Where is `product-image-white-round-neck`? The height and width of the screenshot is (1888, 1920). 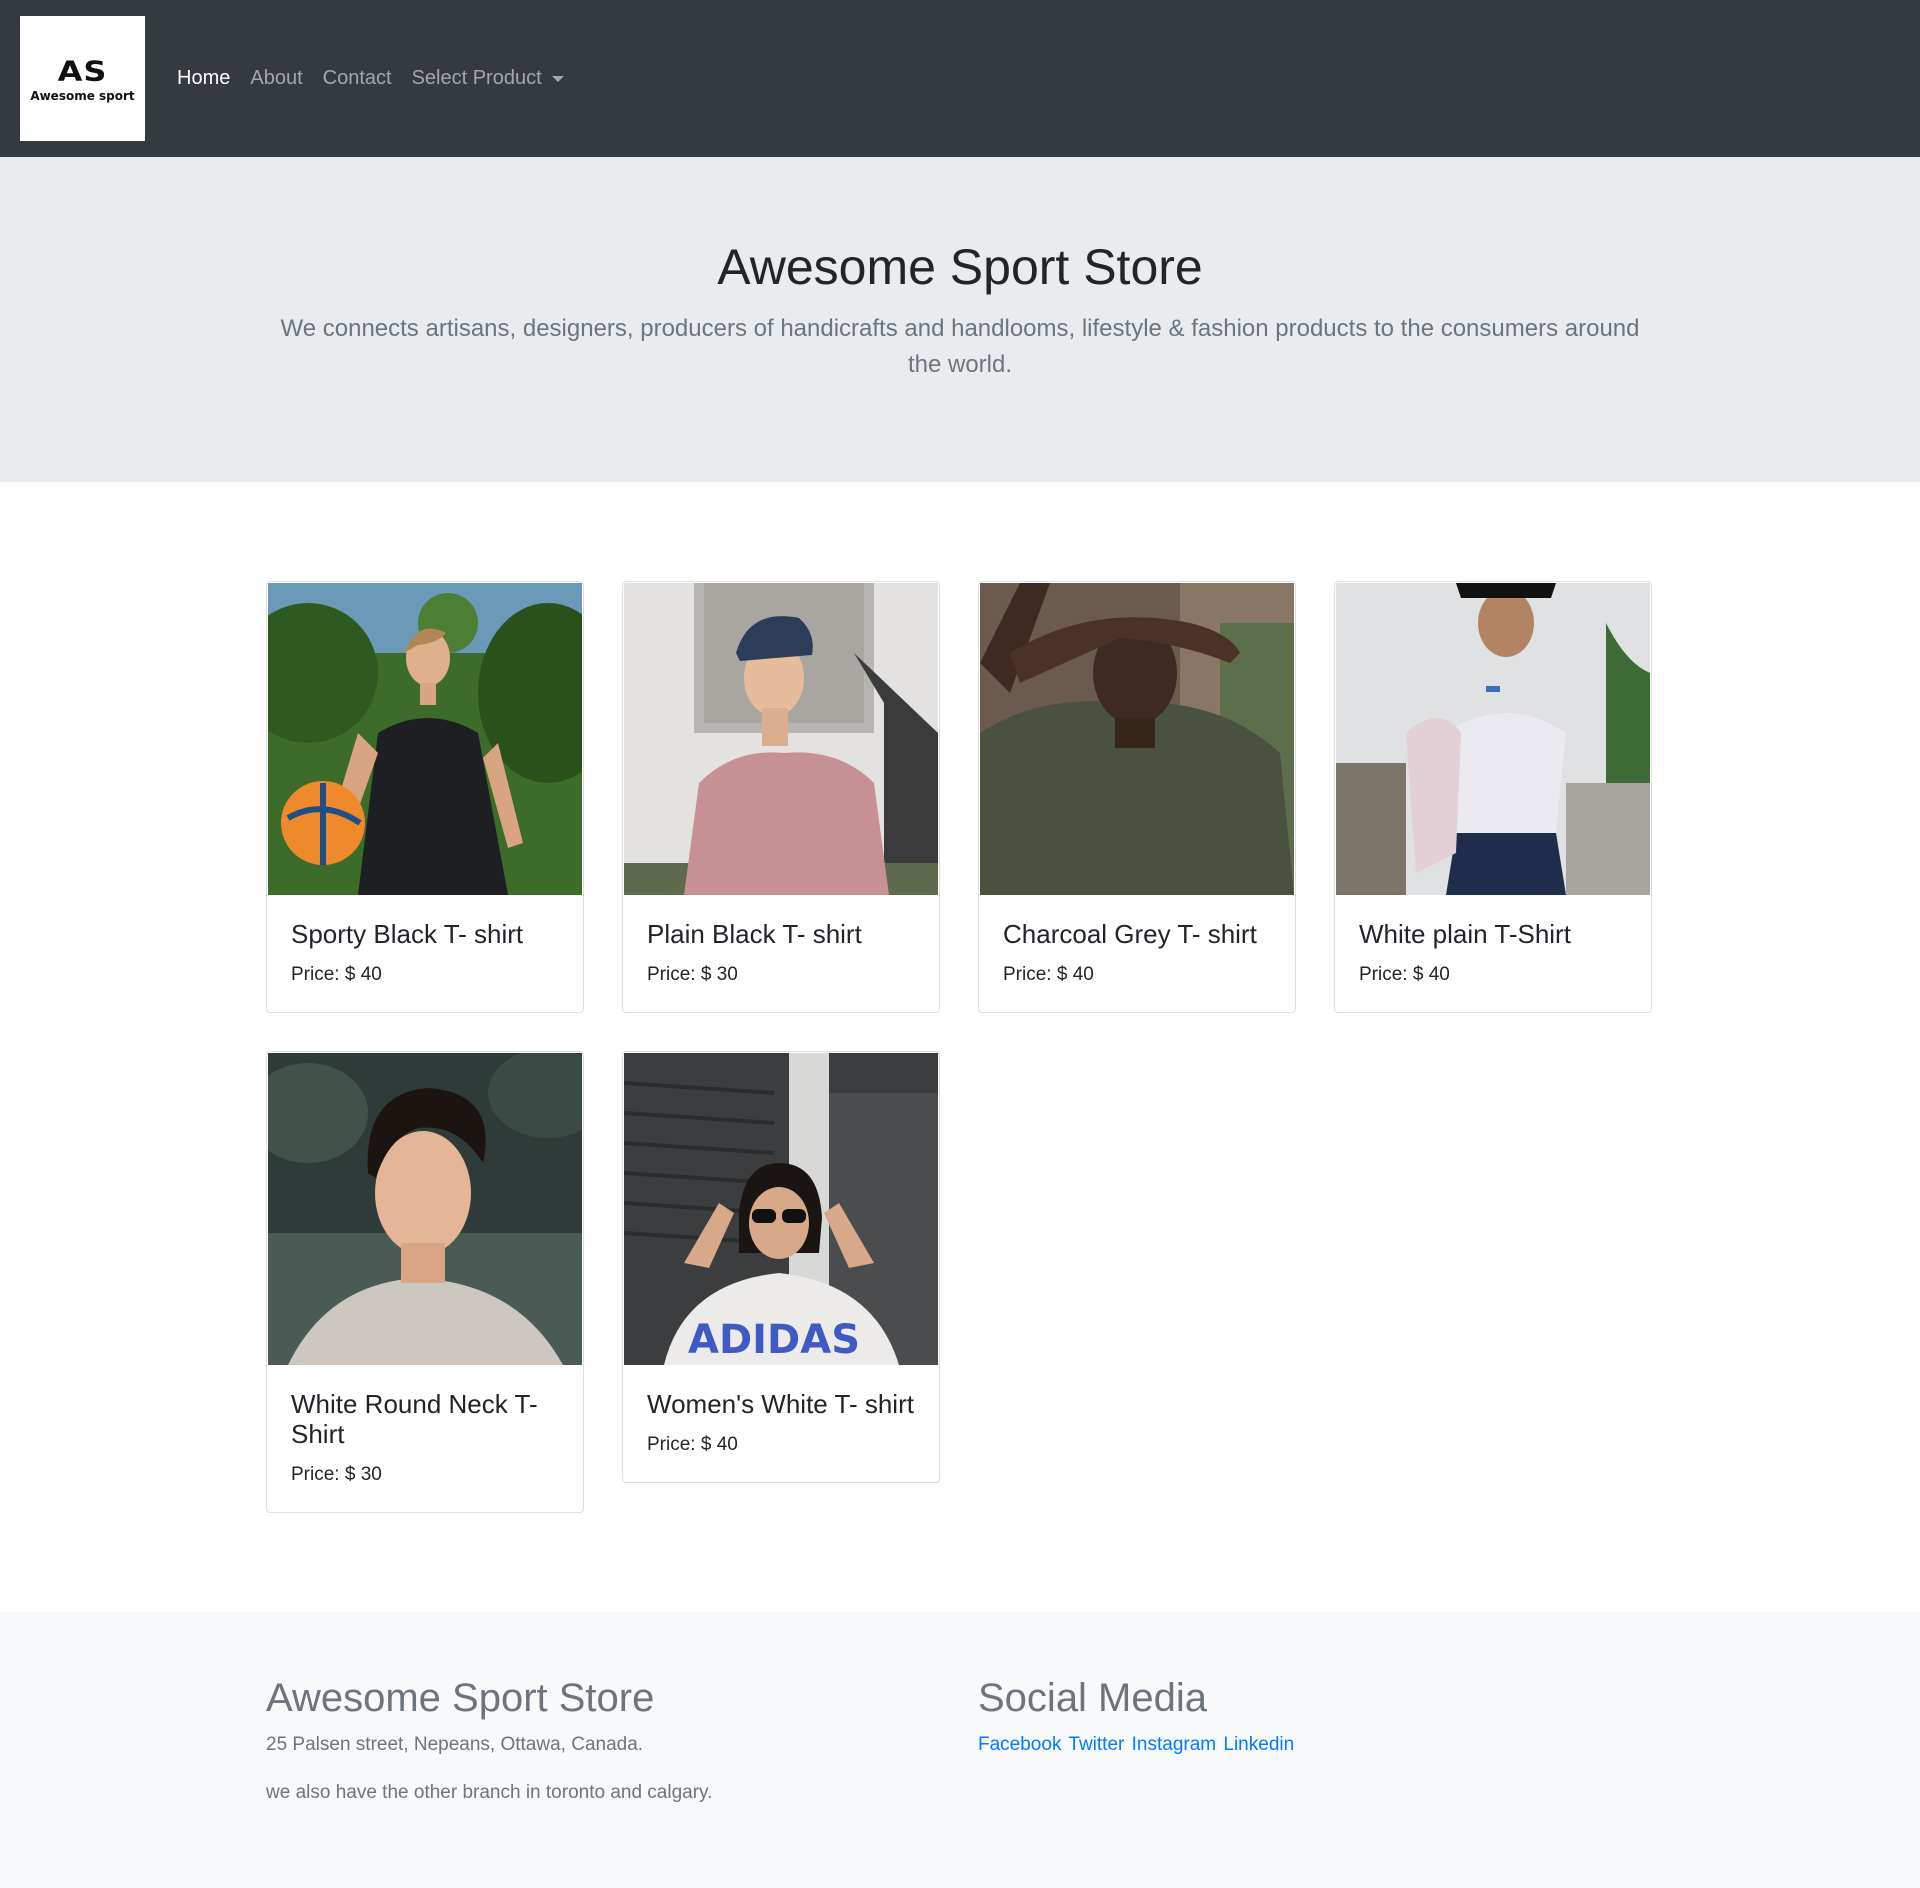 product-image-white-round-neck is located at coordinates (425, 1209).